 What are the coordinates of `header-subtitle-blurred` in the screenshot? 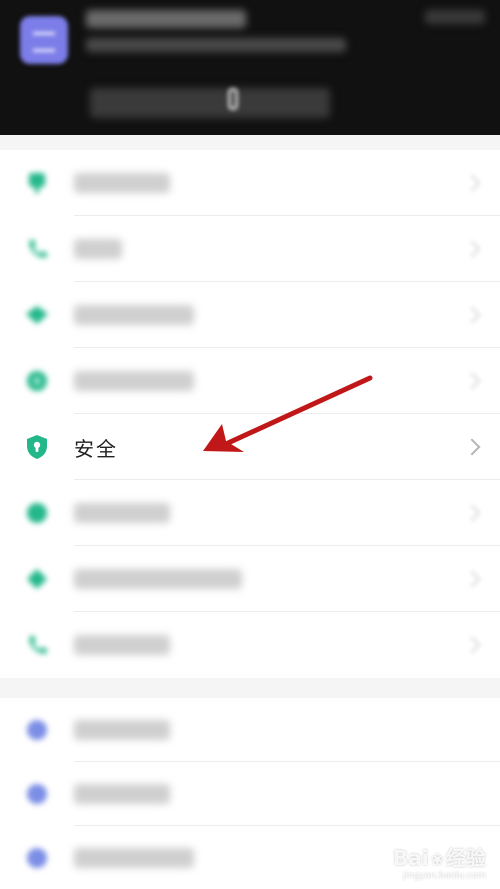 It's located at (216, 45).